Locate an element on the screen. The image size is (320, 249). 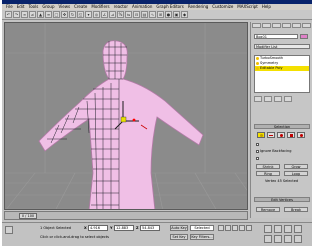
maxscript-listener-icon is located at coordinates (9, 230).